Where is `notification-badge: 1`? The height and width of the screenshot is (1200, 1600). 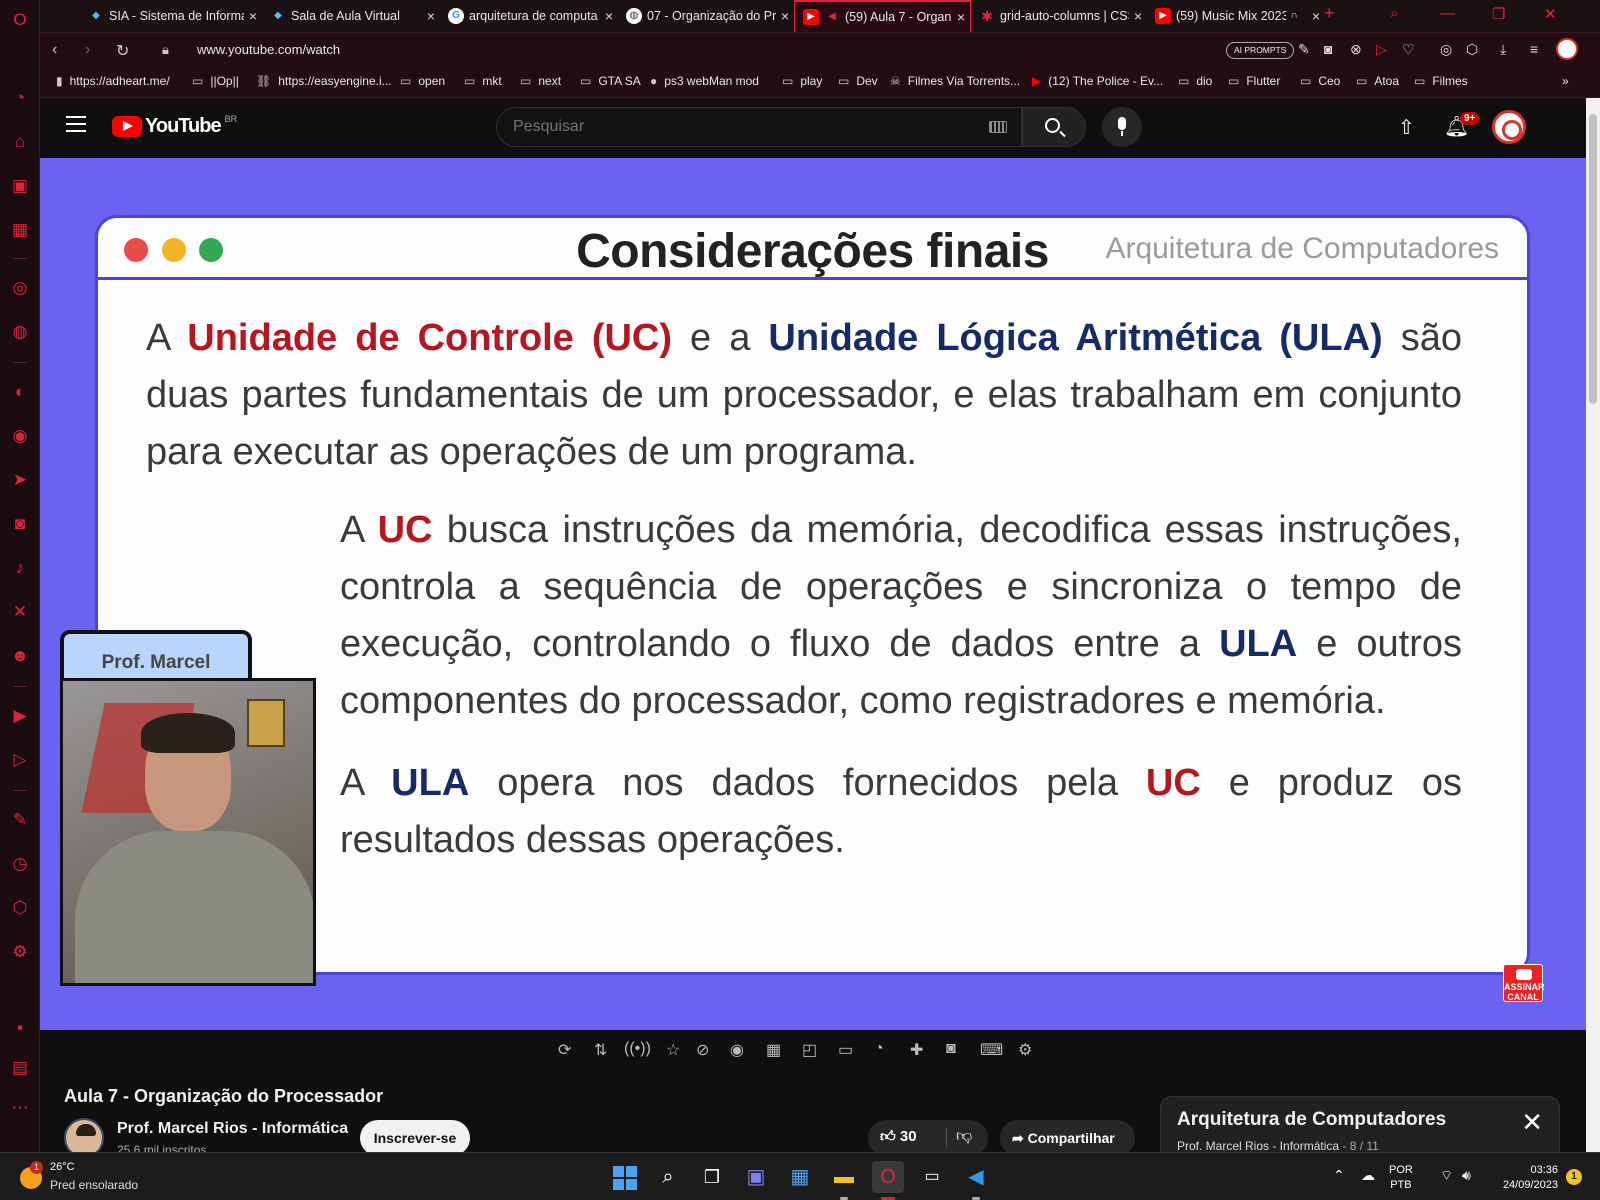
notification-badge: 1 is located at coordinates (1574, 1177).